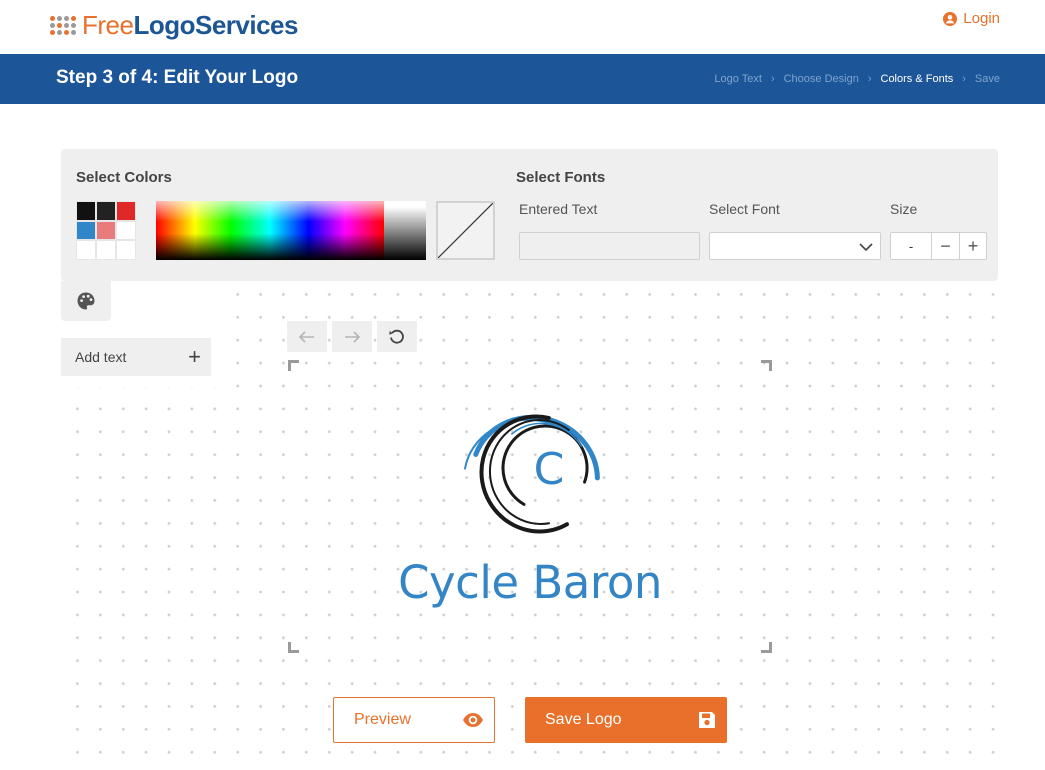 The width and height of the screenshot is (1045, 770). Describe the element at coordinates (549, 469) in the screenshot. I see `logo-initial: C` at that location.